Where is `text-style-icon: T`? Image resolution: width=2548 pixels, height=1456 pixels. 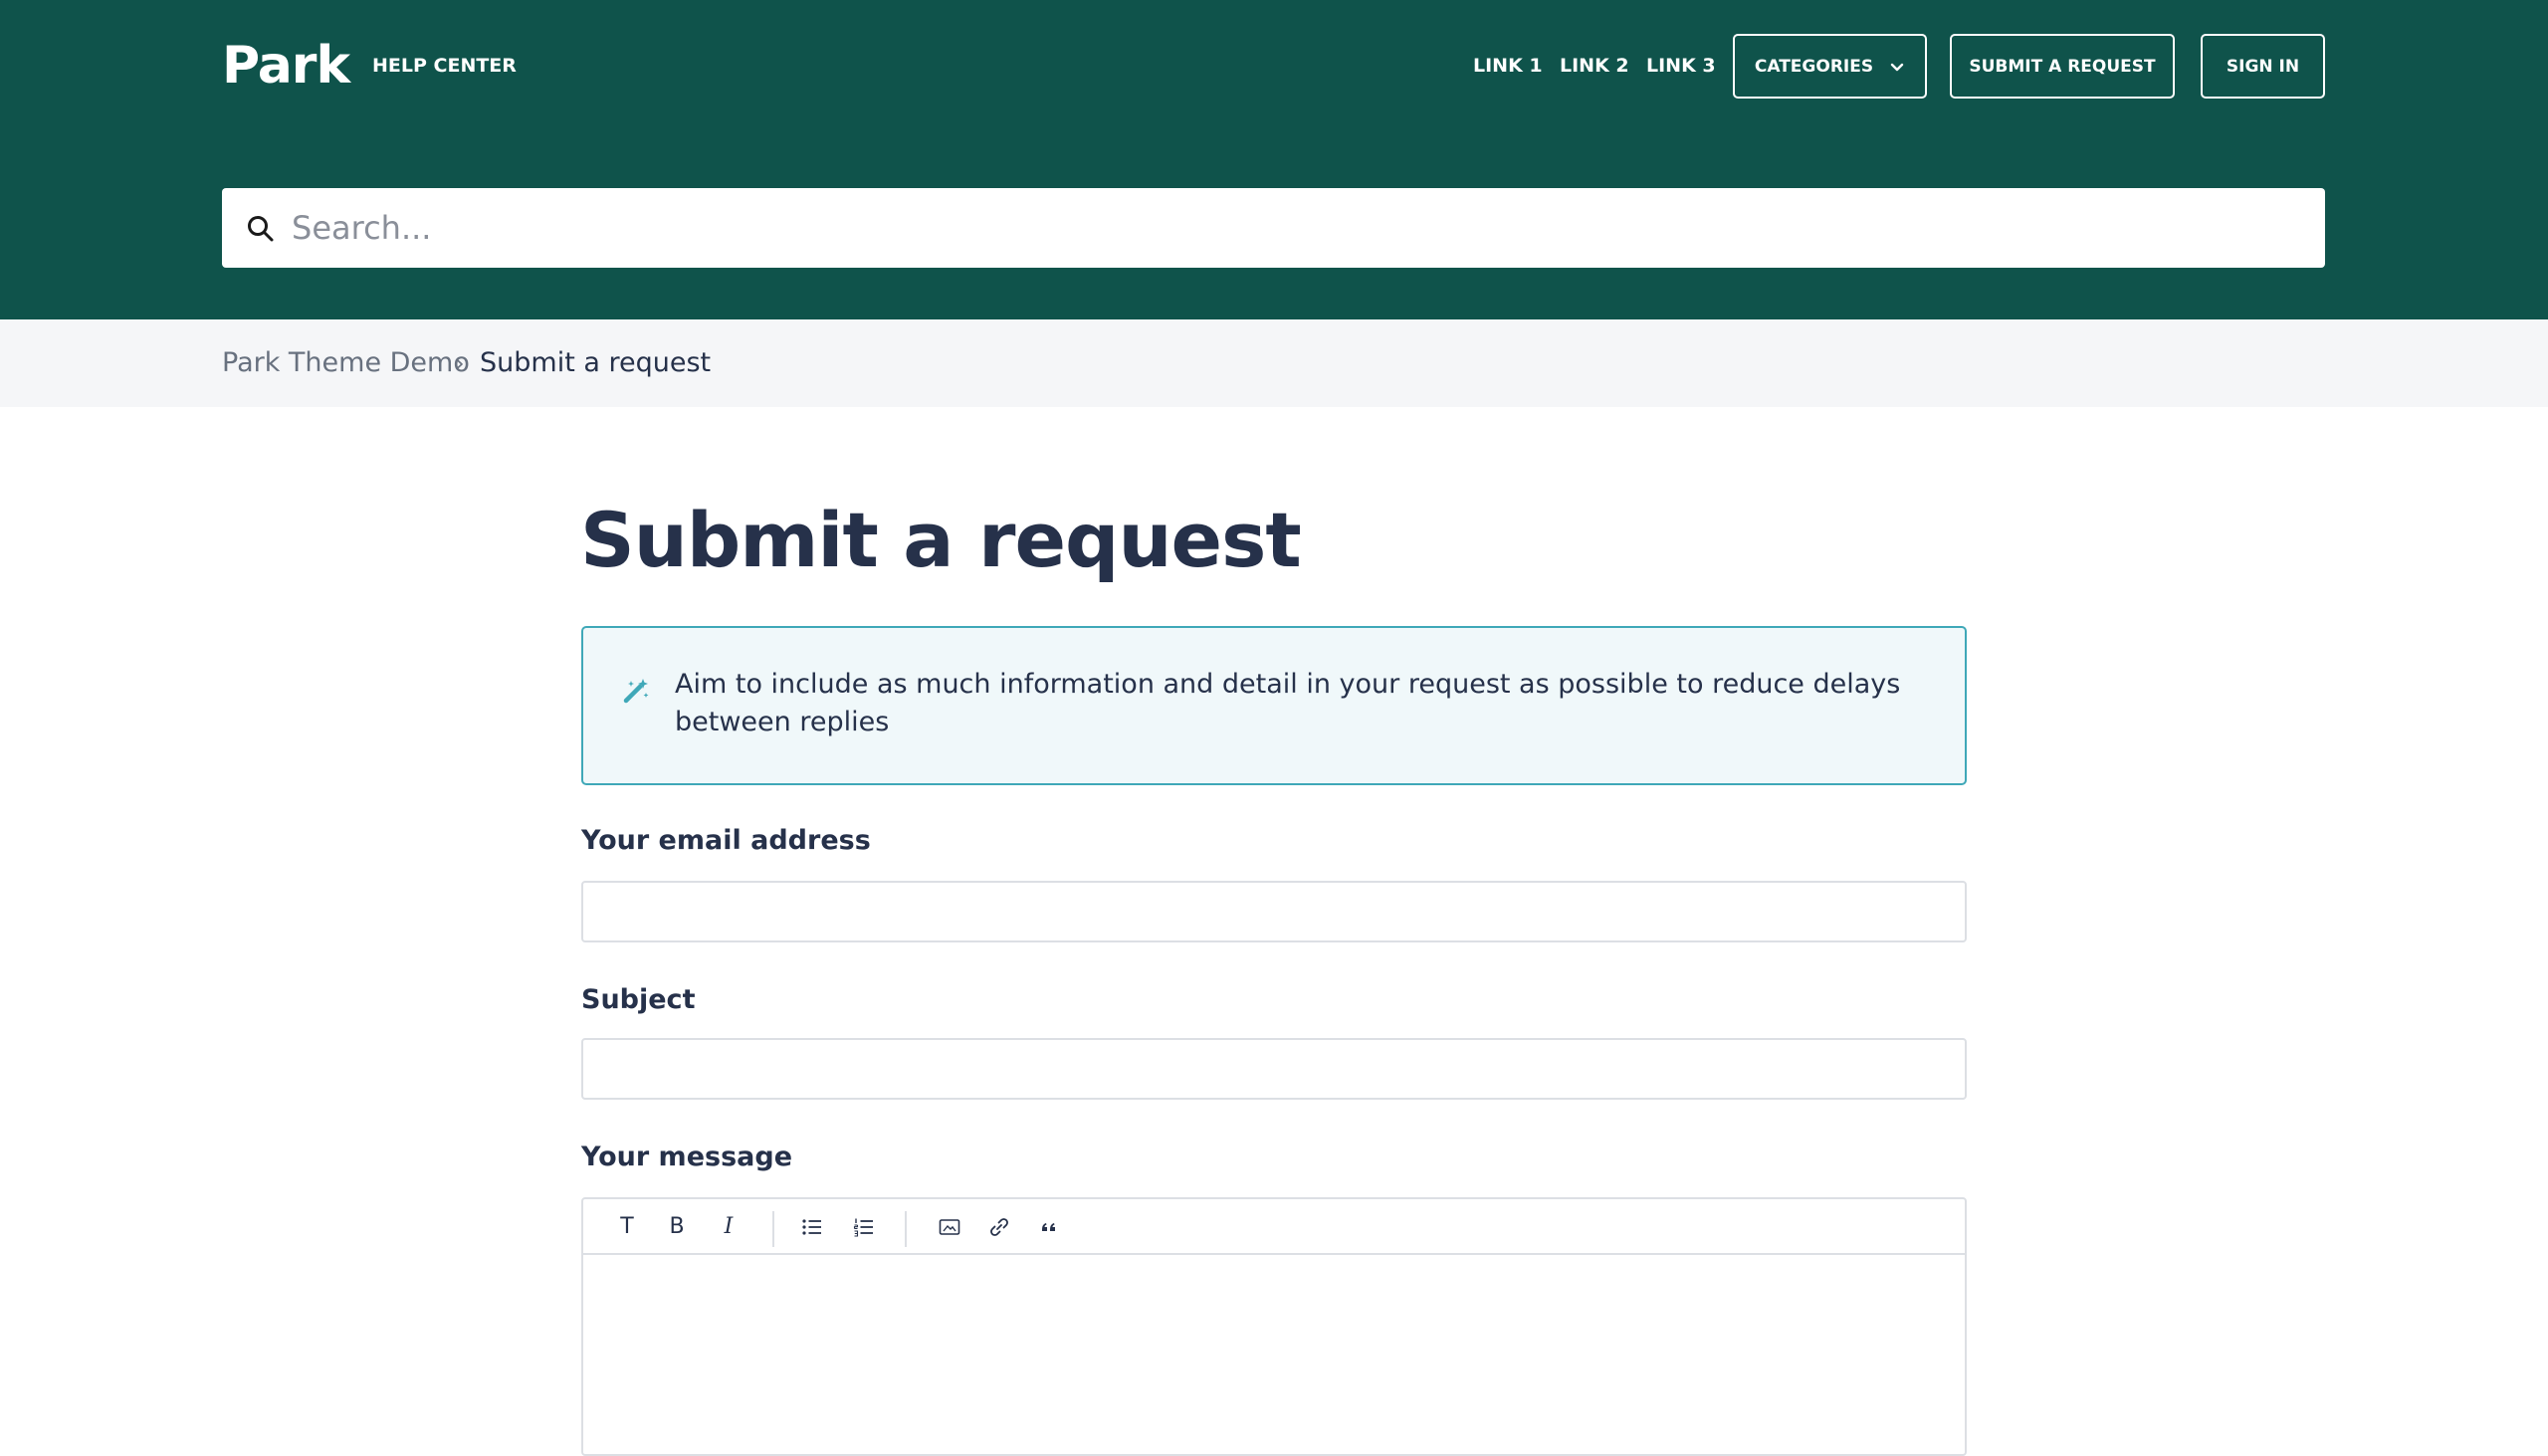 text-style-icon: T is located at coordinates (627, 1226).